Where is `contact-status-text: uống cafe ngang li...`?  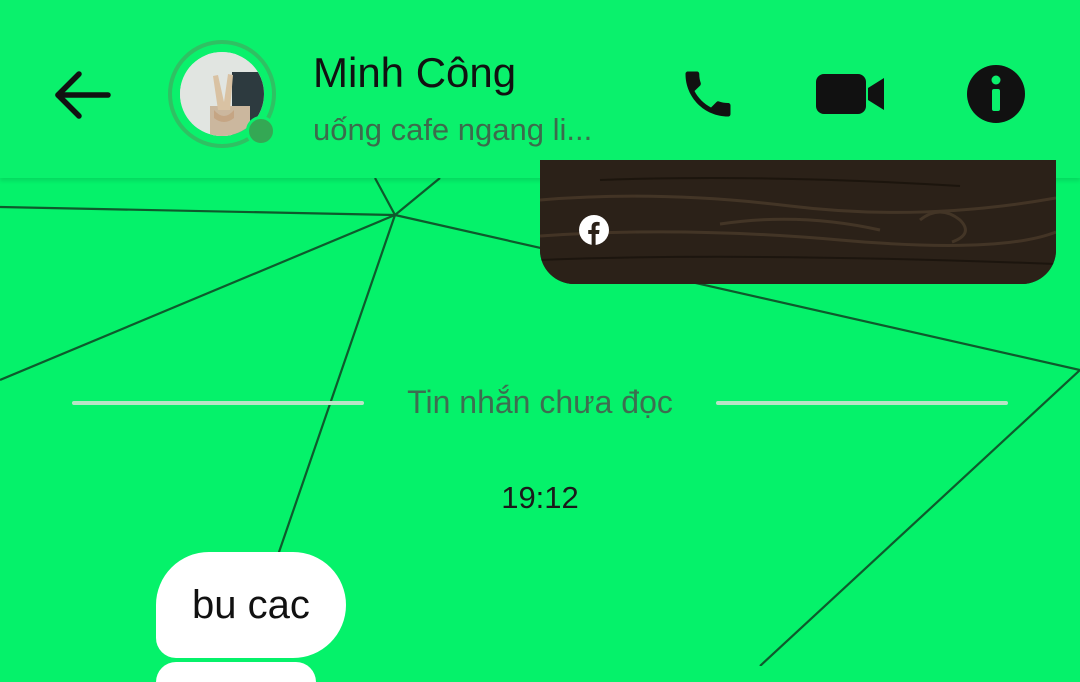
contact-status-text: uống cafe ngang li... is located at coordinates (453, 129).